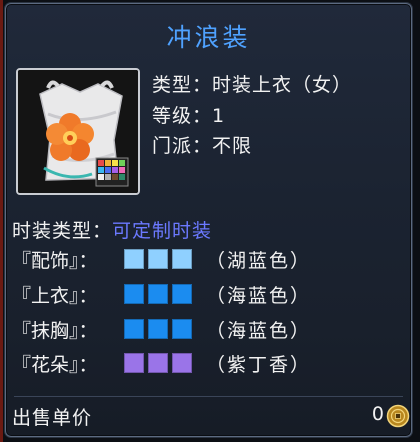 This screenshot has height=442, width=420. What do you see at coordinates (208, 37) in the screenshot?
I see `item-name: 冲浪装` at bounding box center [208, 37].